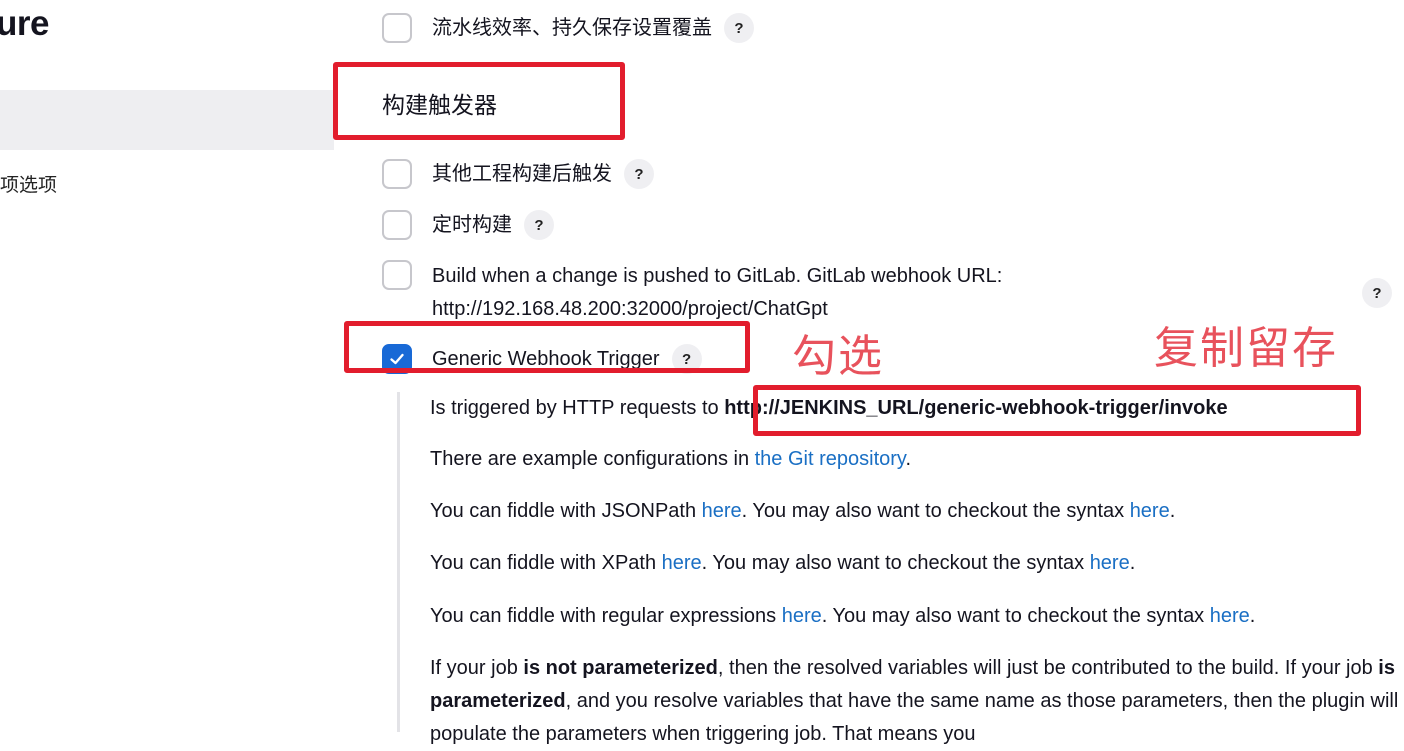  What do you see at coordinates (802, 616) in the screenshot?
I see `regex-fiddle-link: here` at bounding box center [802, 616].